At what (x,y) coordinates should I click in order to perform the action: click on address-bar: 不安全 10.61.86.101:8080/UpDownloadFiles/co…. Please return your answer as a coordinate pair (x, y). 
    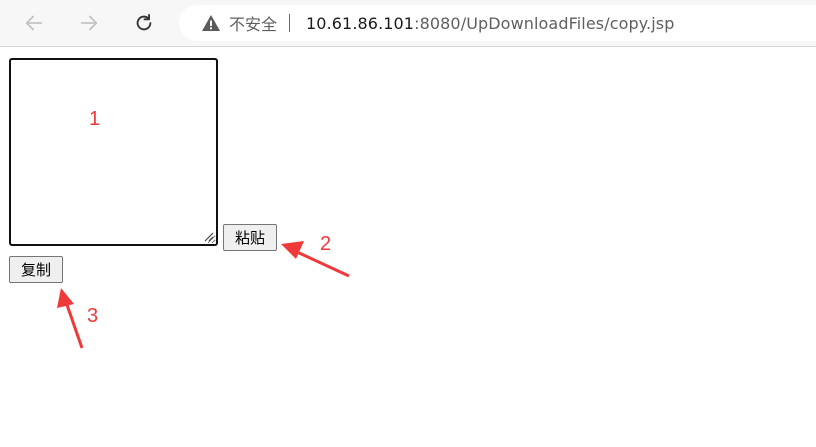
    Looking at the image, I should click on (497, 23).